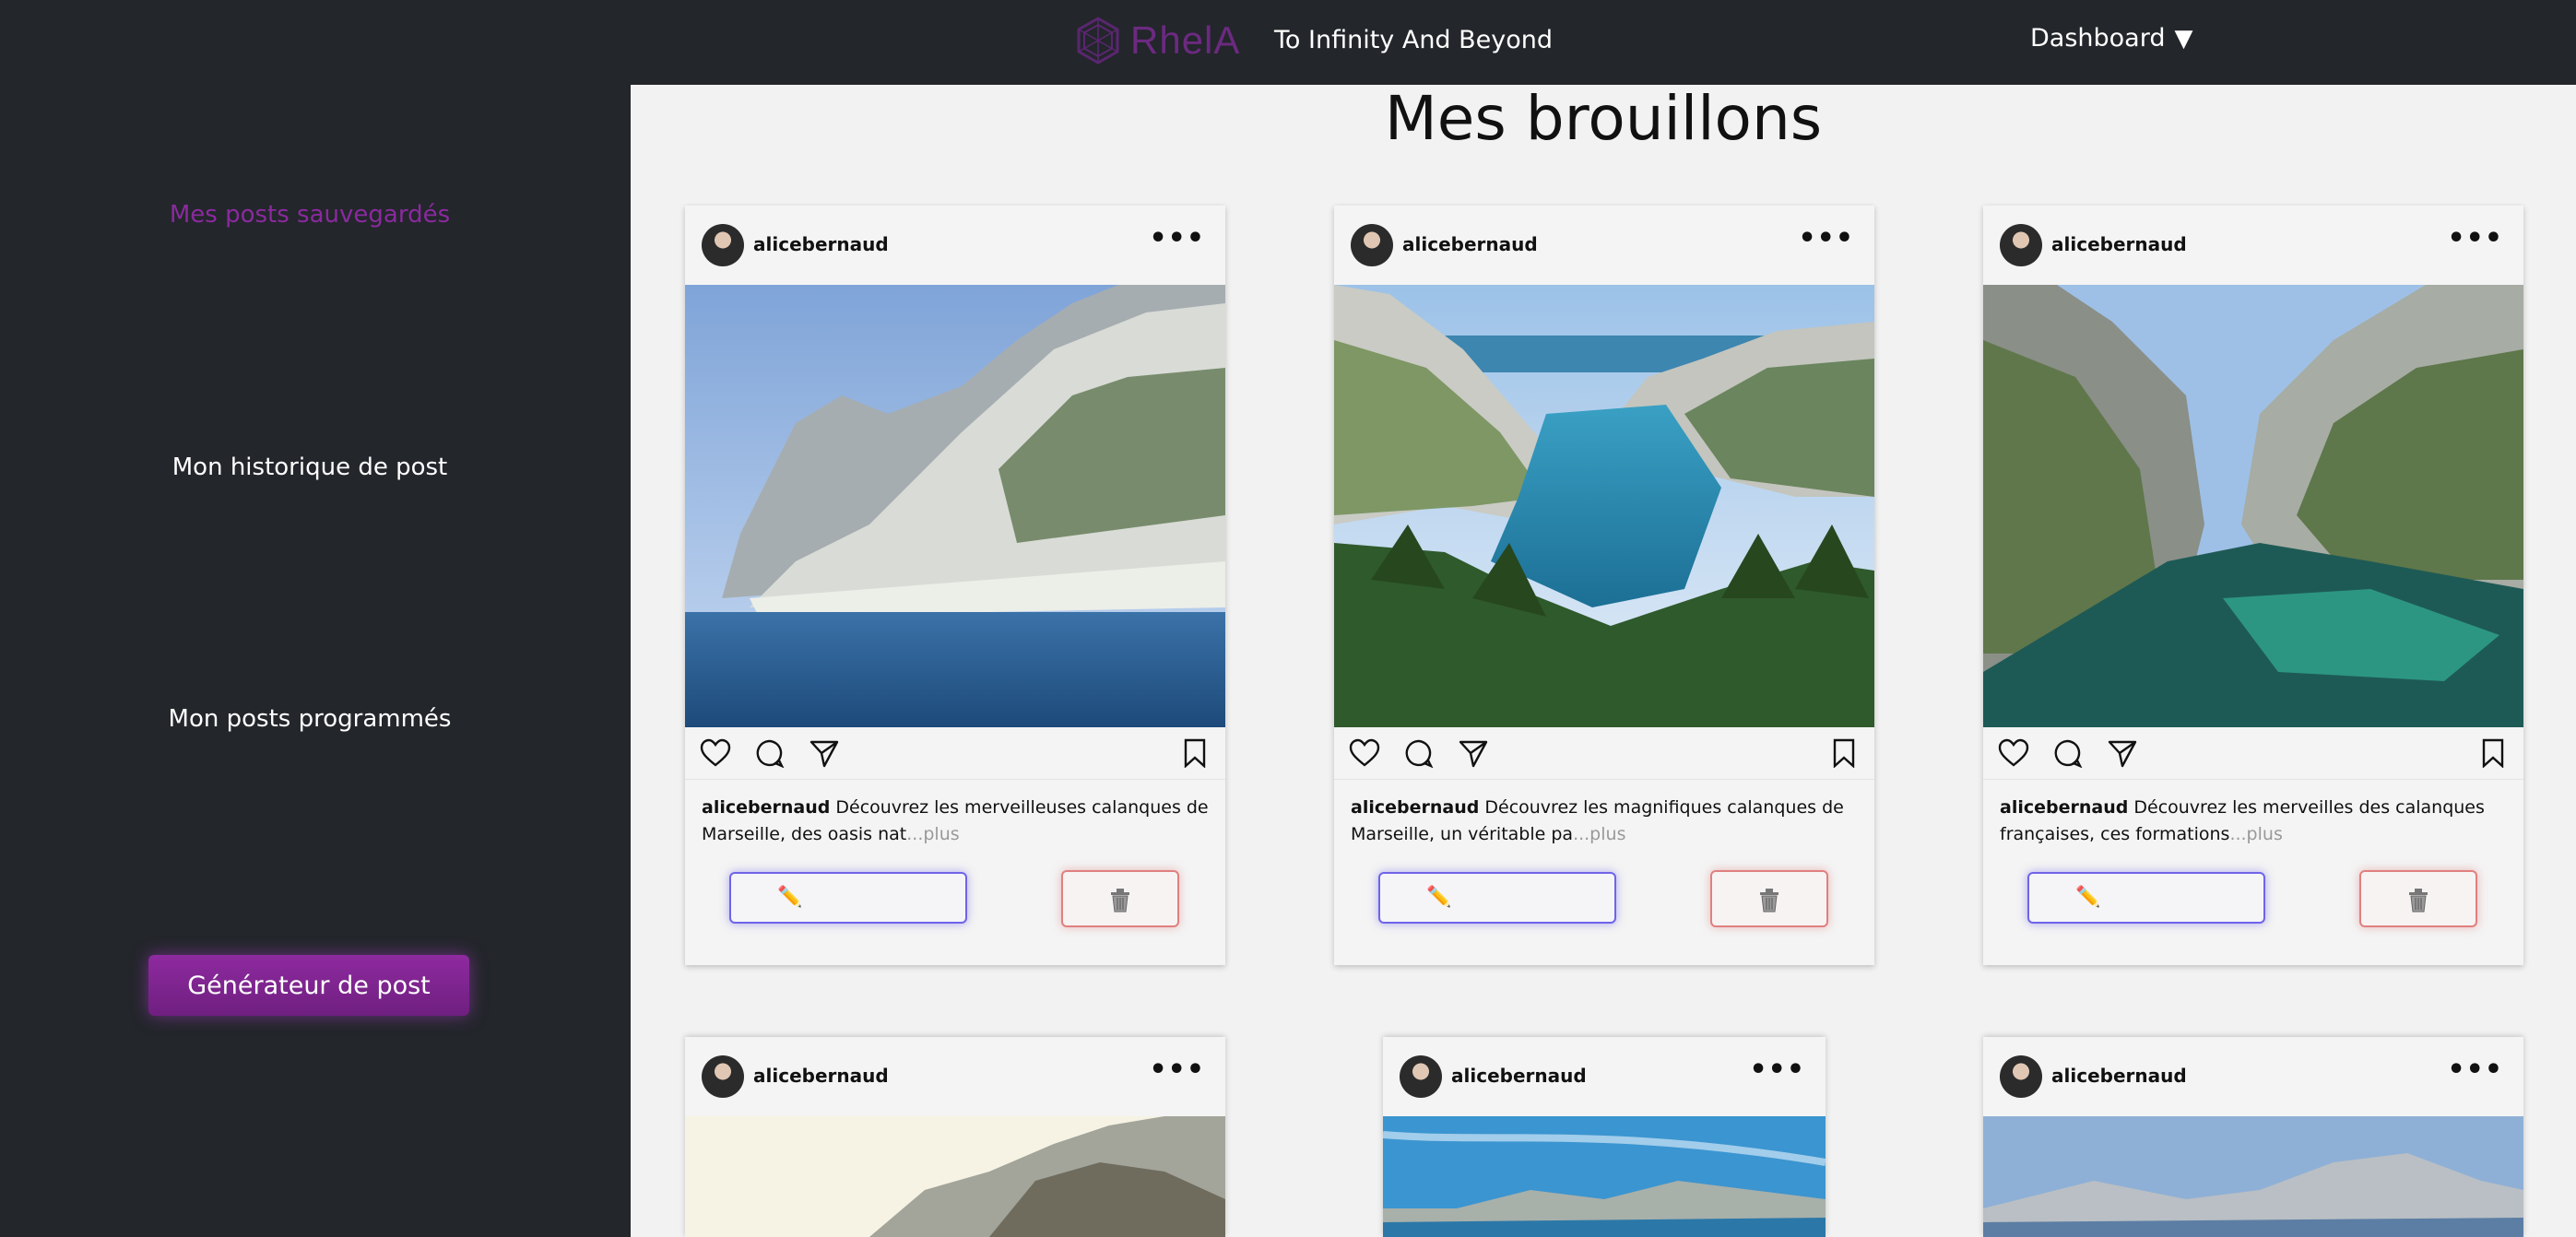 Image resolution: width=2576 pixels, height=1237 pixels. What do you see at coordinates (1414, 40) in the screenshot?
I see `tagline: To Infinity And Beyond` at bounding box center [1414, 40].